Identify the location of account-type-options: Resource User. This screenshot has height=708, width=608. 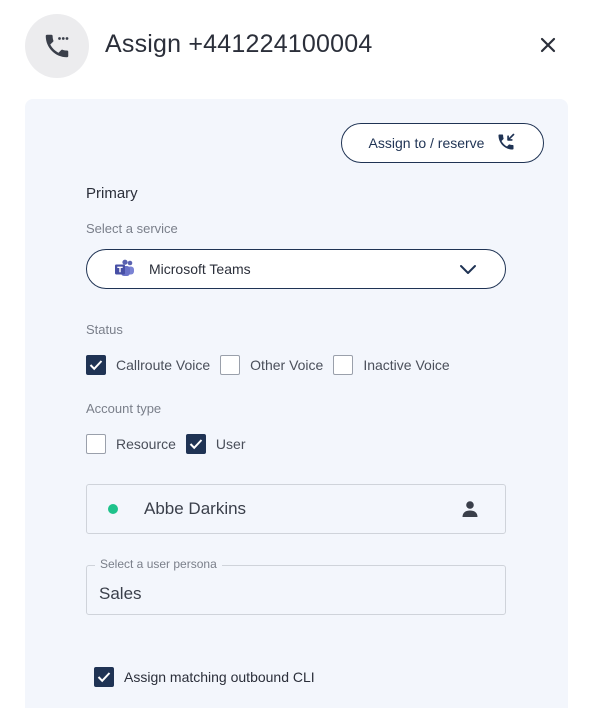
(170, 444).